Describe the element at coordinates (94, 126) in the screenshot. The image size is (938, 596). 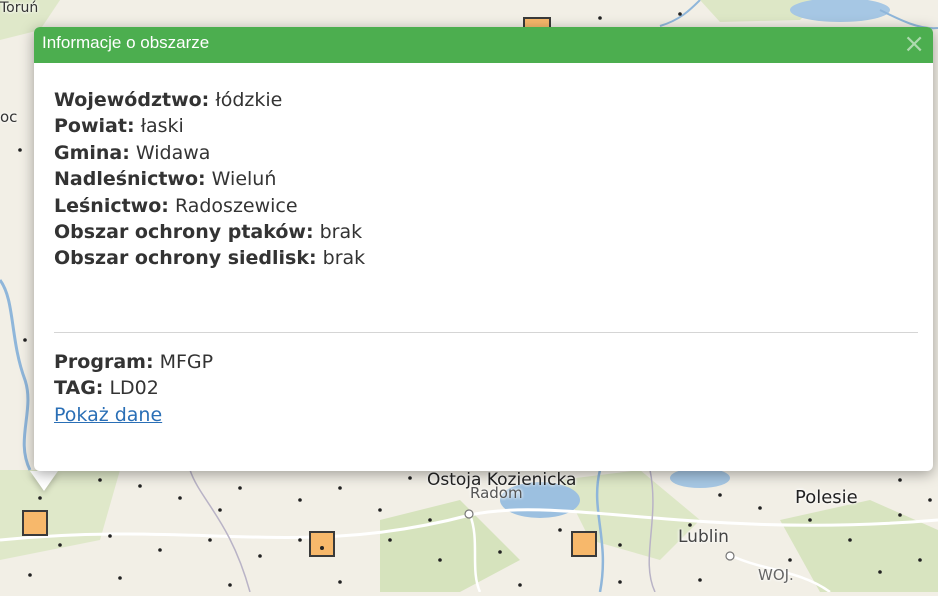
I see `field-label: Powiat:` at that location.